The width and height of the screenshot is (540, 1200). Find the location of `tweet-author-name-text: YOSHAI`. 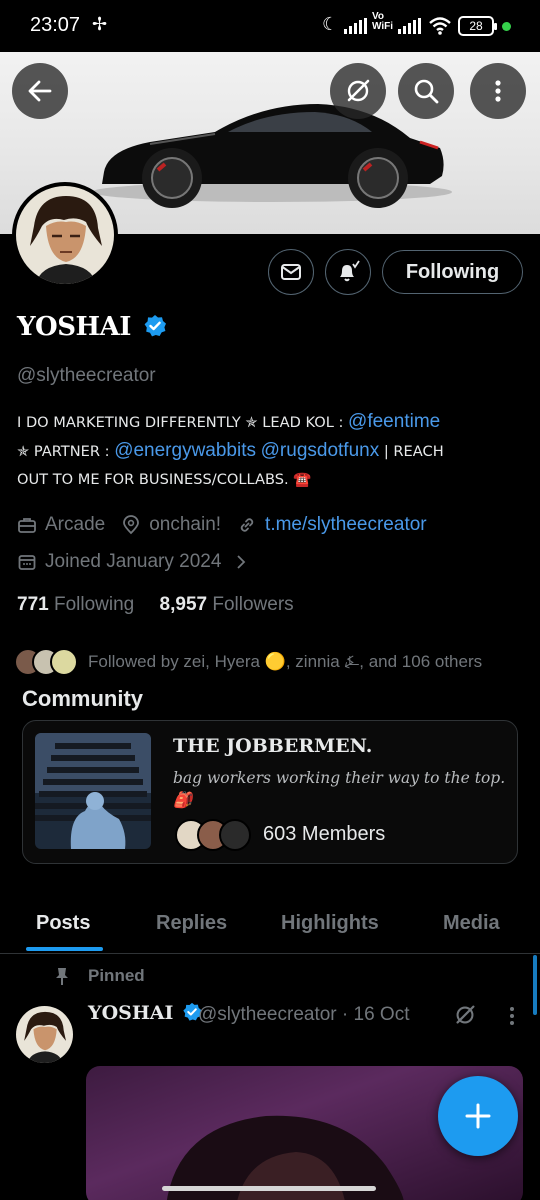

tweet-author-name-text: YOSHAI is located at coordinates (131, 1013).